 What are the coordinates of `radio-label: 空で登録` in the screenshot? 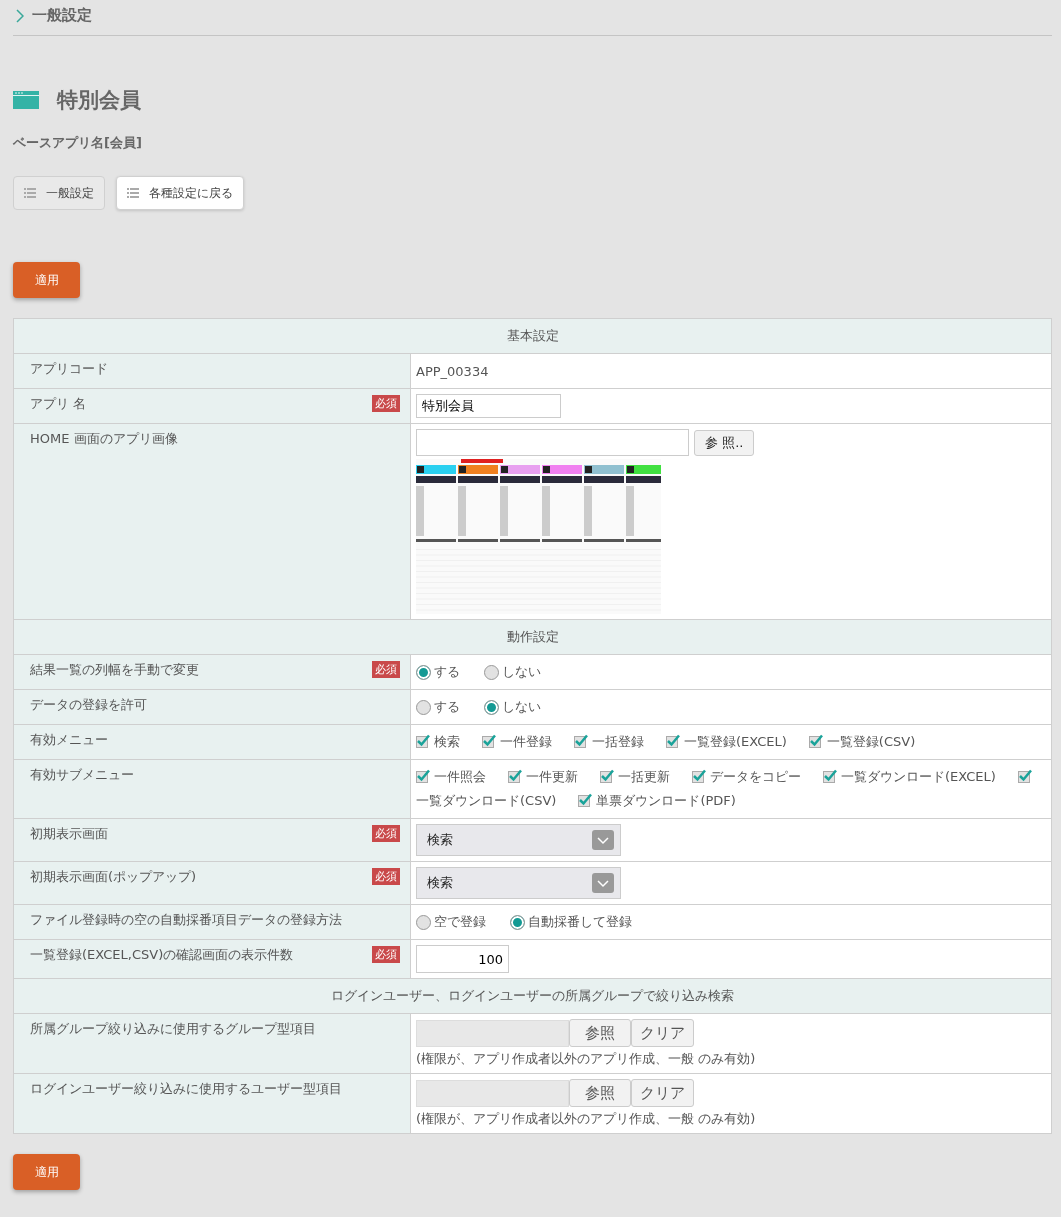 It's located at (460, 922).